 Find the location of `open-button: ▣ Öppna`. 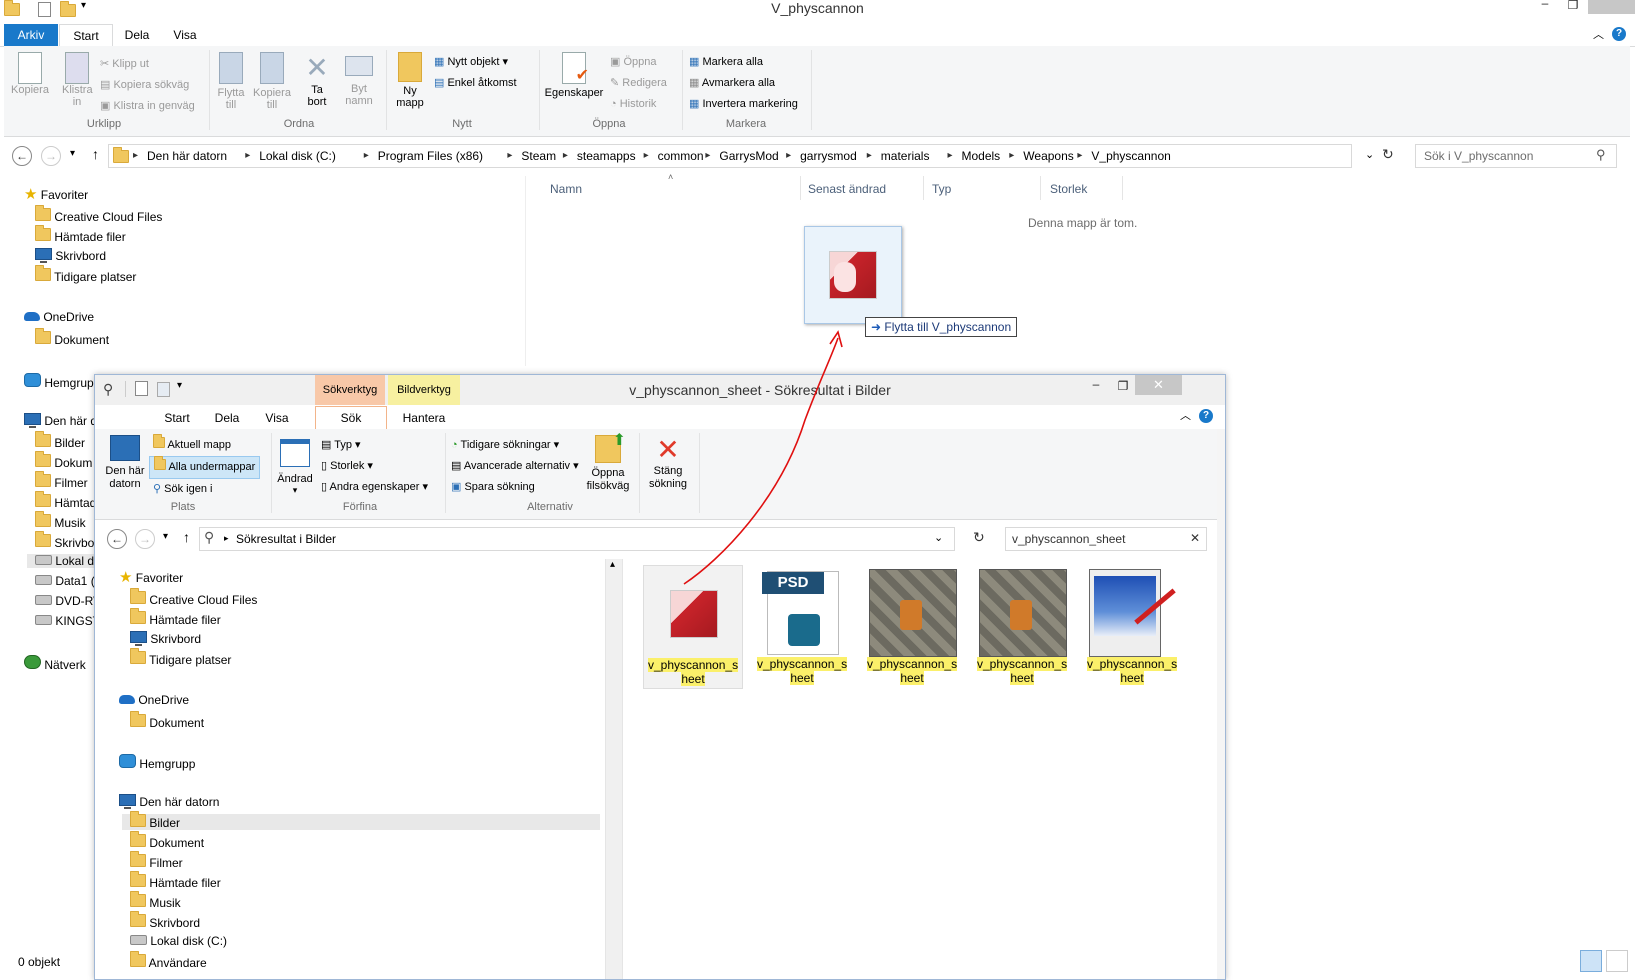

open-button: ▣ Öppna is located at coordinates (638, 62).